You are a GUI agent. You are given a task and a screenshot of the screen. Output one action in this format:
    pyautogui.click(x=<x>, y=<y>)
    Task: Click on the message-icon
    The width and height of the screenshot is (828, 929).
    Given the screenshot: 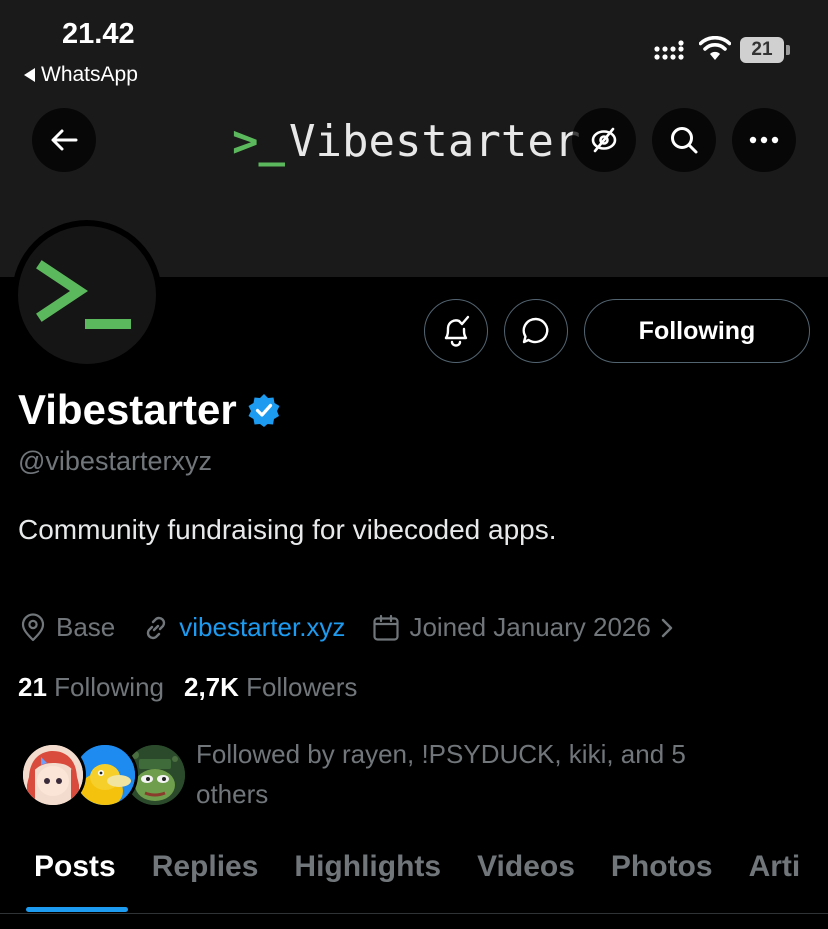 What is the action you would take?
    pyautogui.click(x=535, y=330)
    